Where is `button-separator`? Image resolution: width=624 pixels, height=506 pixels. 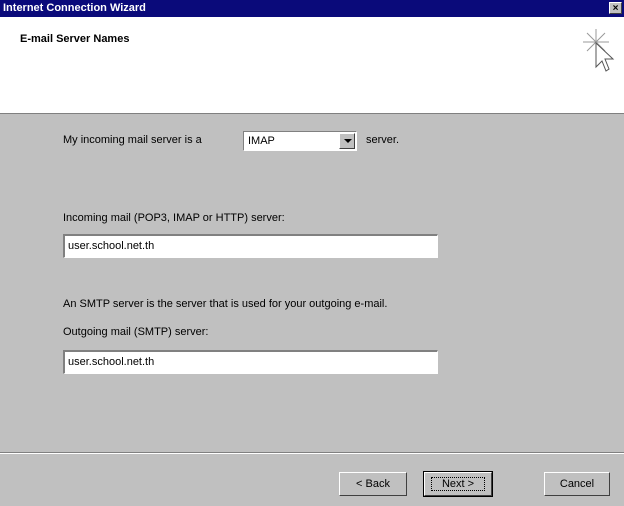 button-separator is located at coordinates (312, 453).